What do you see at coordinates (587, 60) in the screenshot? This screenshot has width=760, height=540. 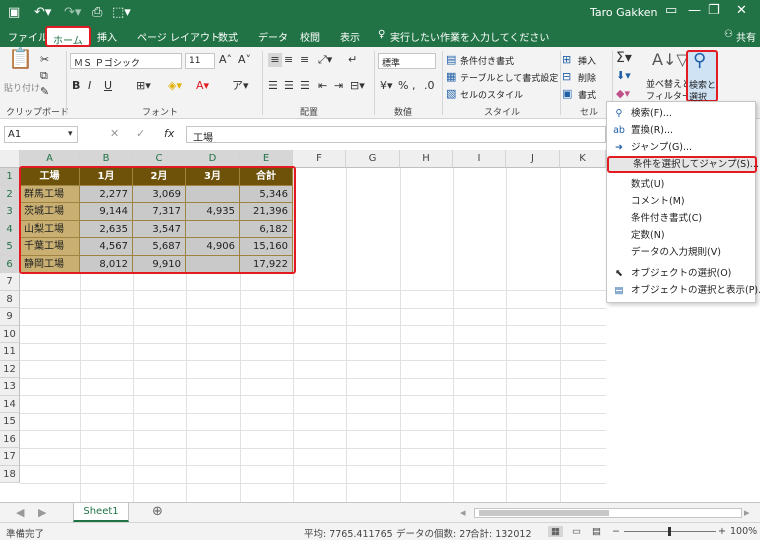 I see `insert-cells-button: 挿入` at bounding box center [587, 60].